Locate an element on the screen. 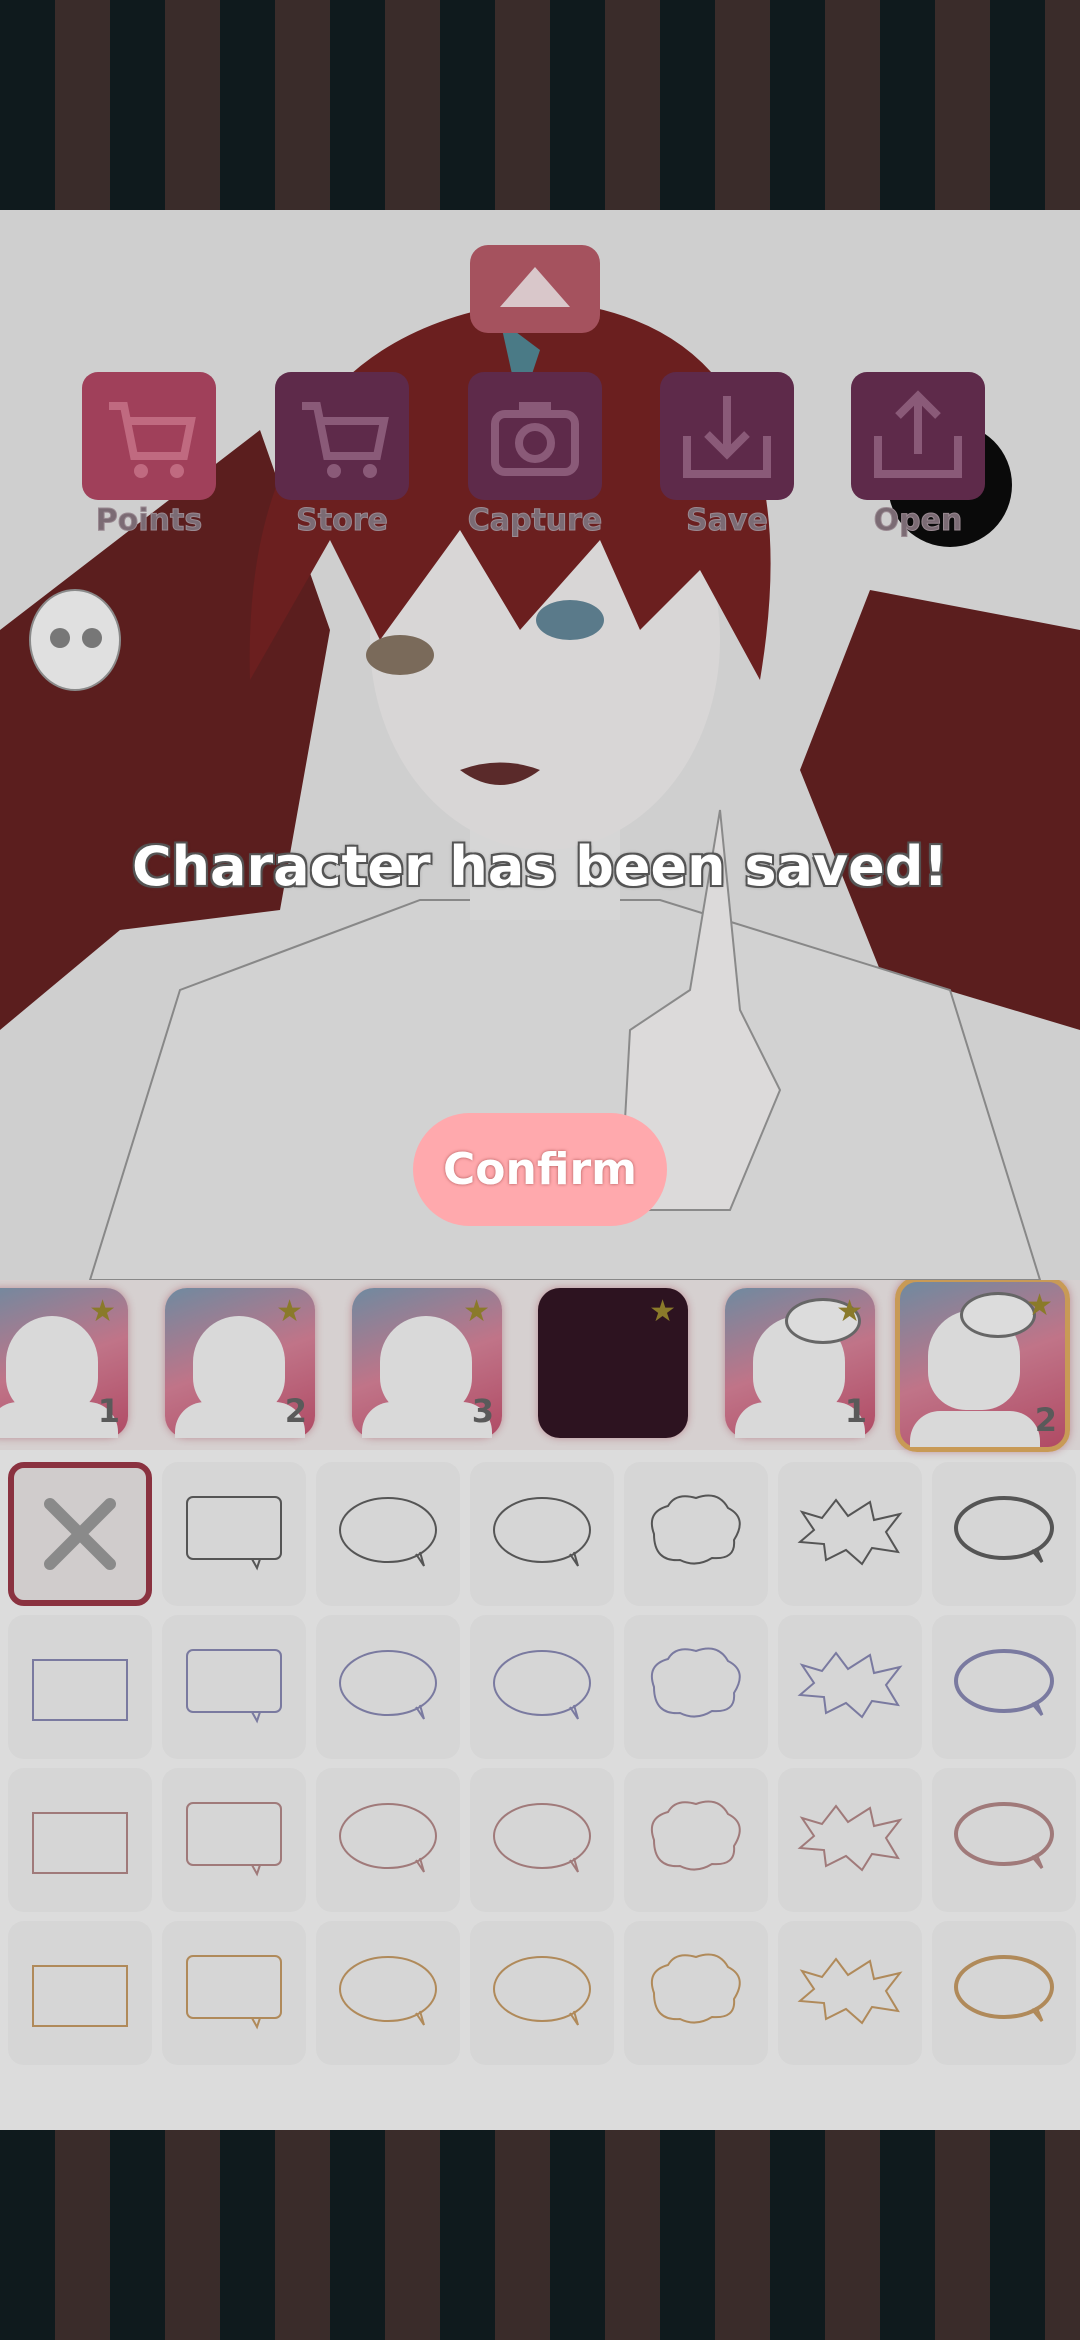 This screenshot has height=2340, width=1080. category-tab-bubble-1: ★ 1 is located at coordinates (800, 1363).